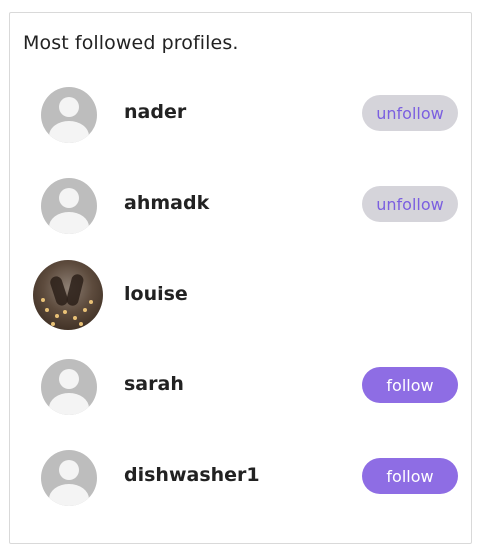  What do you see at coordinates (156, 294) in the screenshot?
I see `username-link: louise` at bounding box center [156, 294].